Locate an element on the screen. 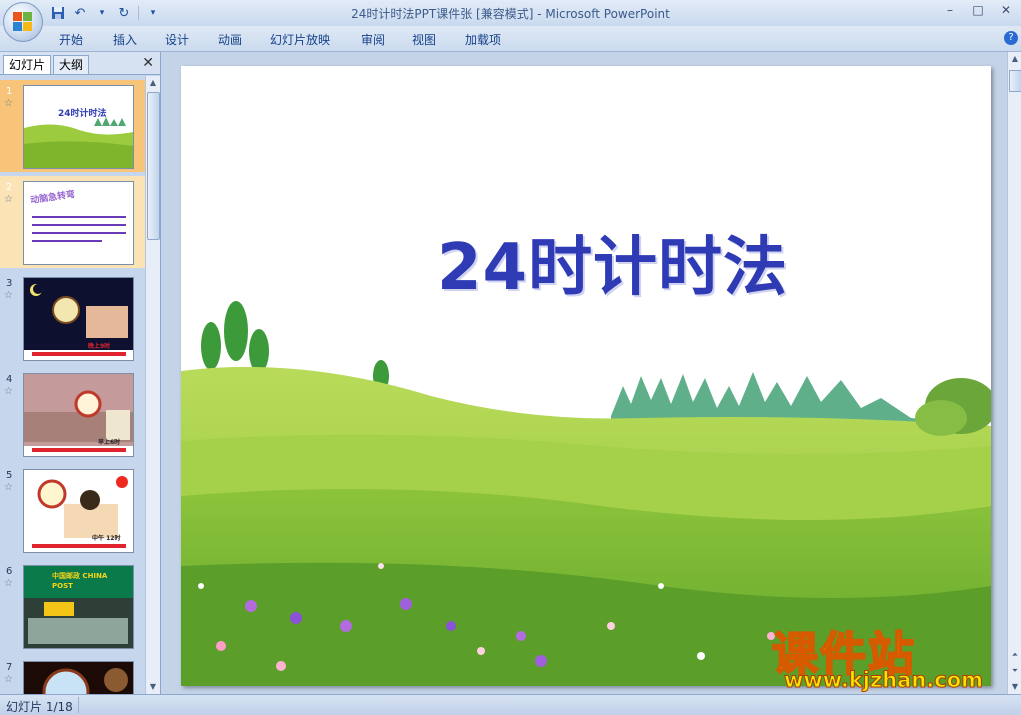 The height and width of the screenshot is (715, 1021). slide-number: 4 is located at coordinates (9, 379).